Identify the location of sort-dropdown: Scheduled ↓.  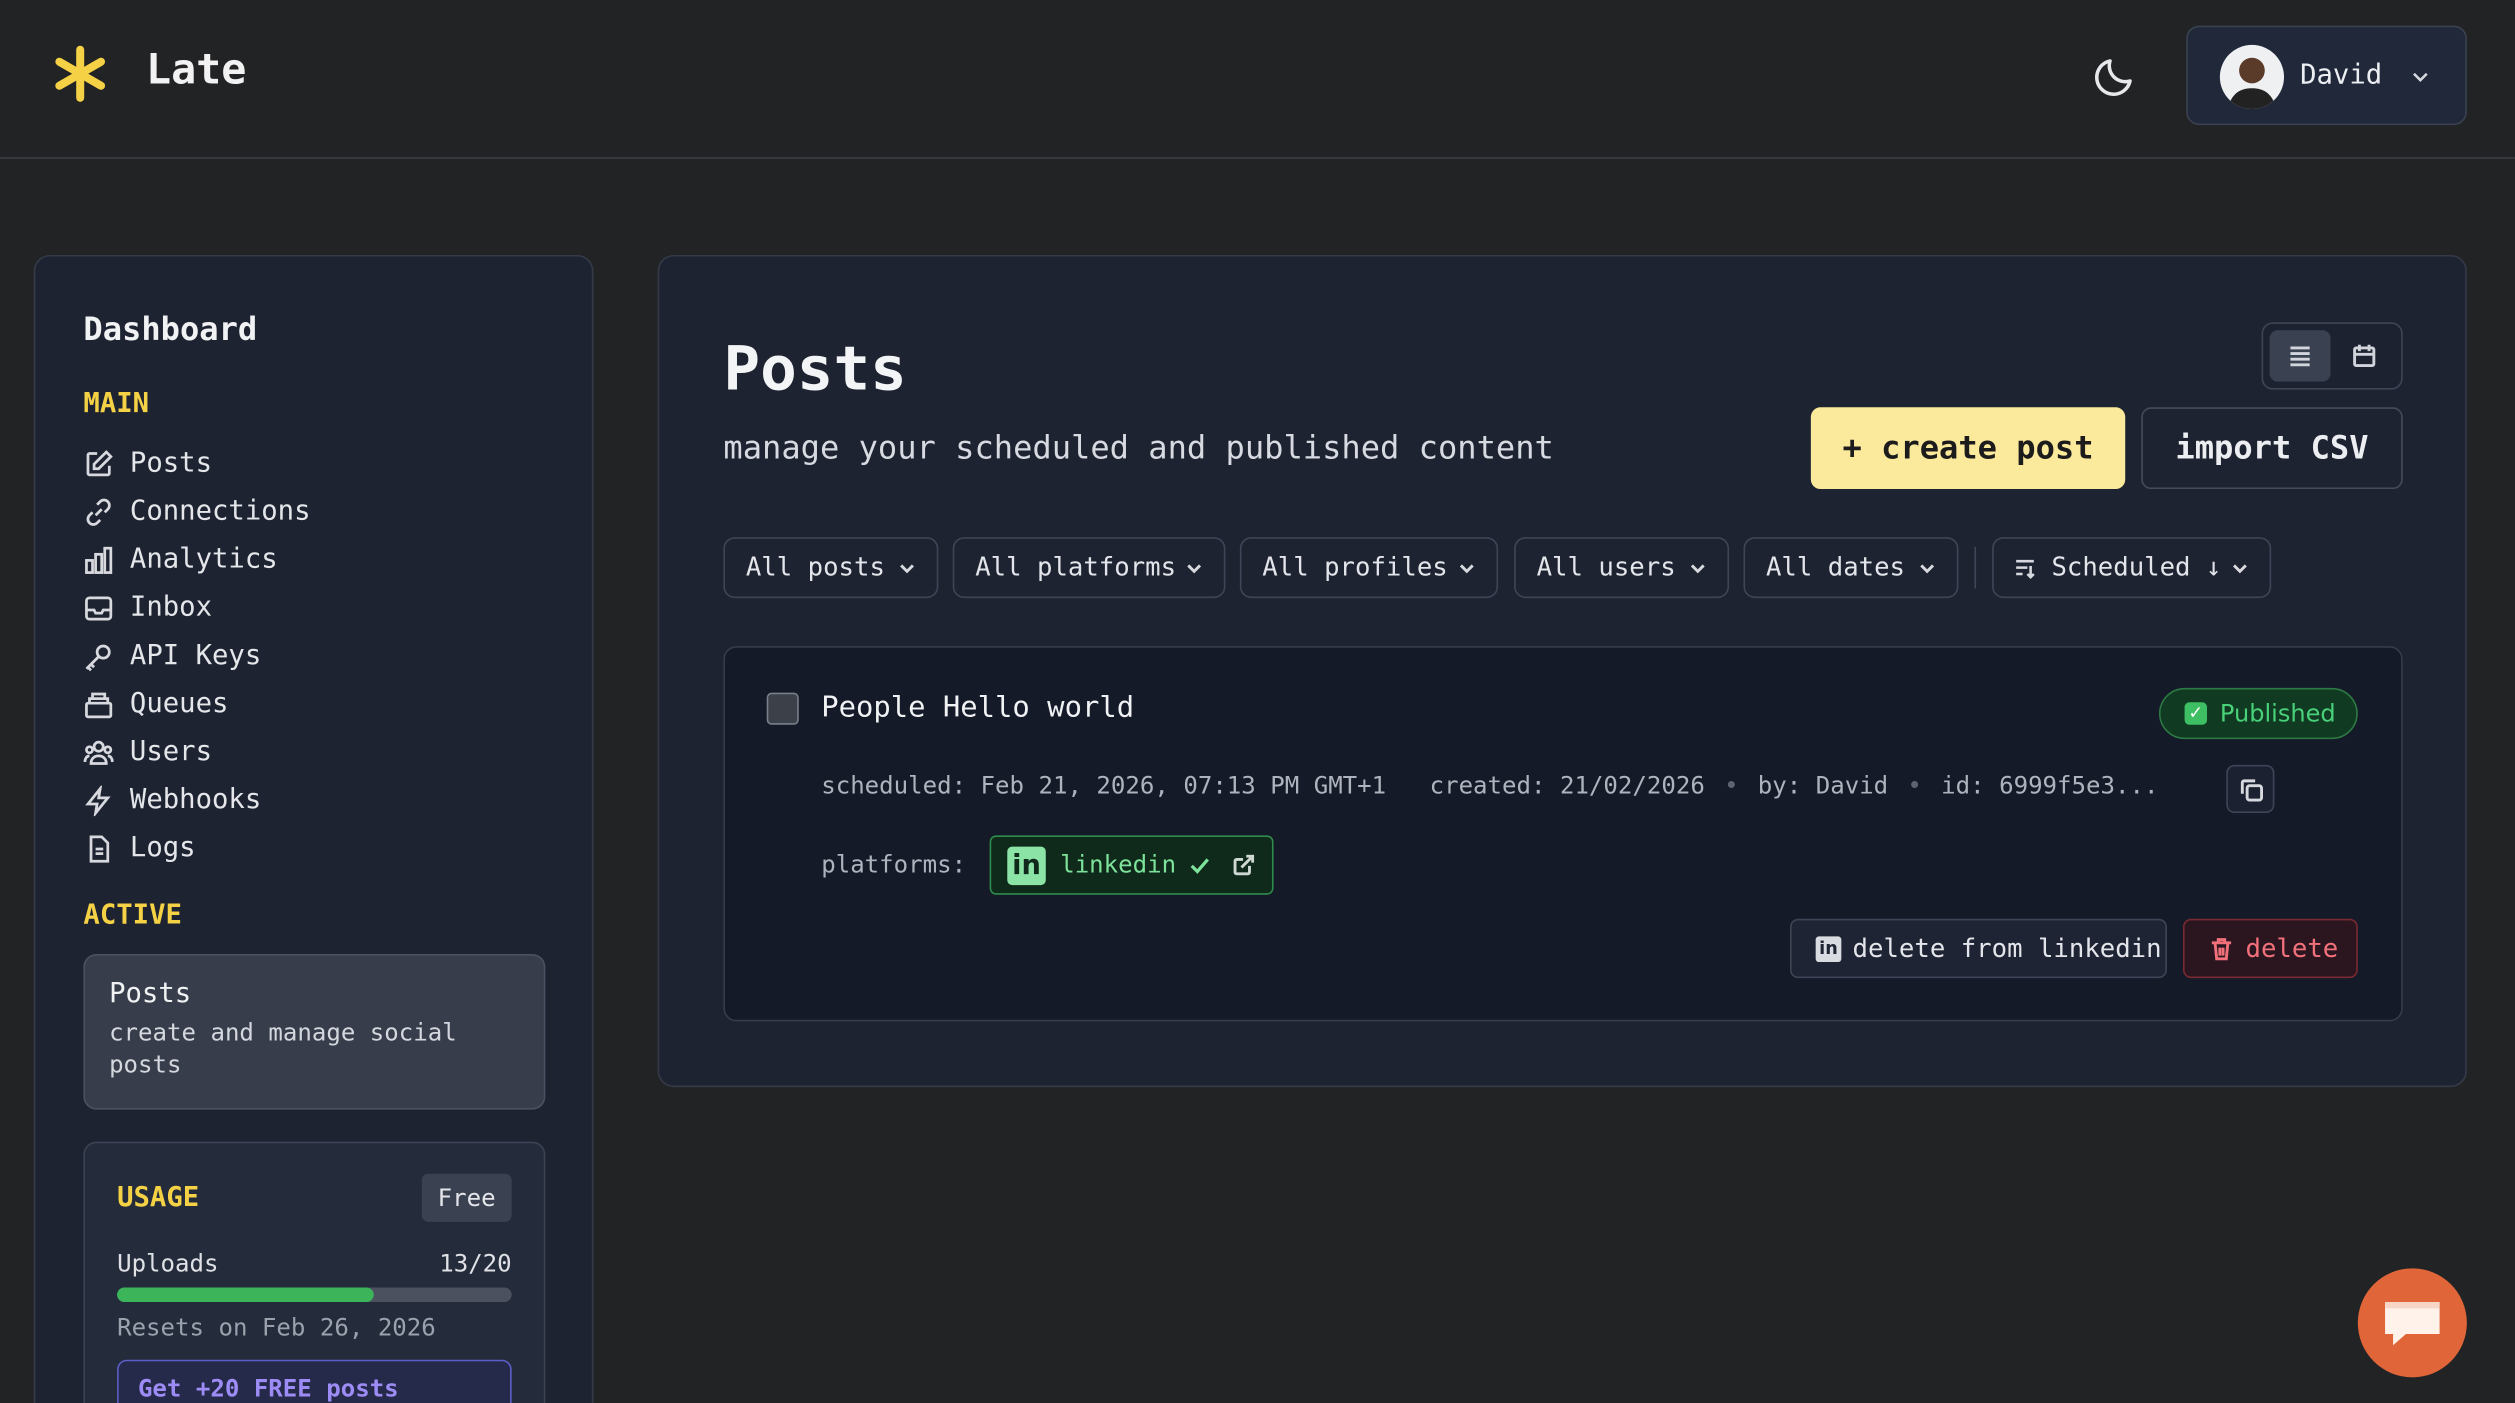
(2132, 568).